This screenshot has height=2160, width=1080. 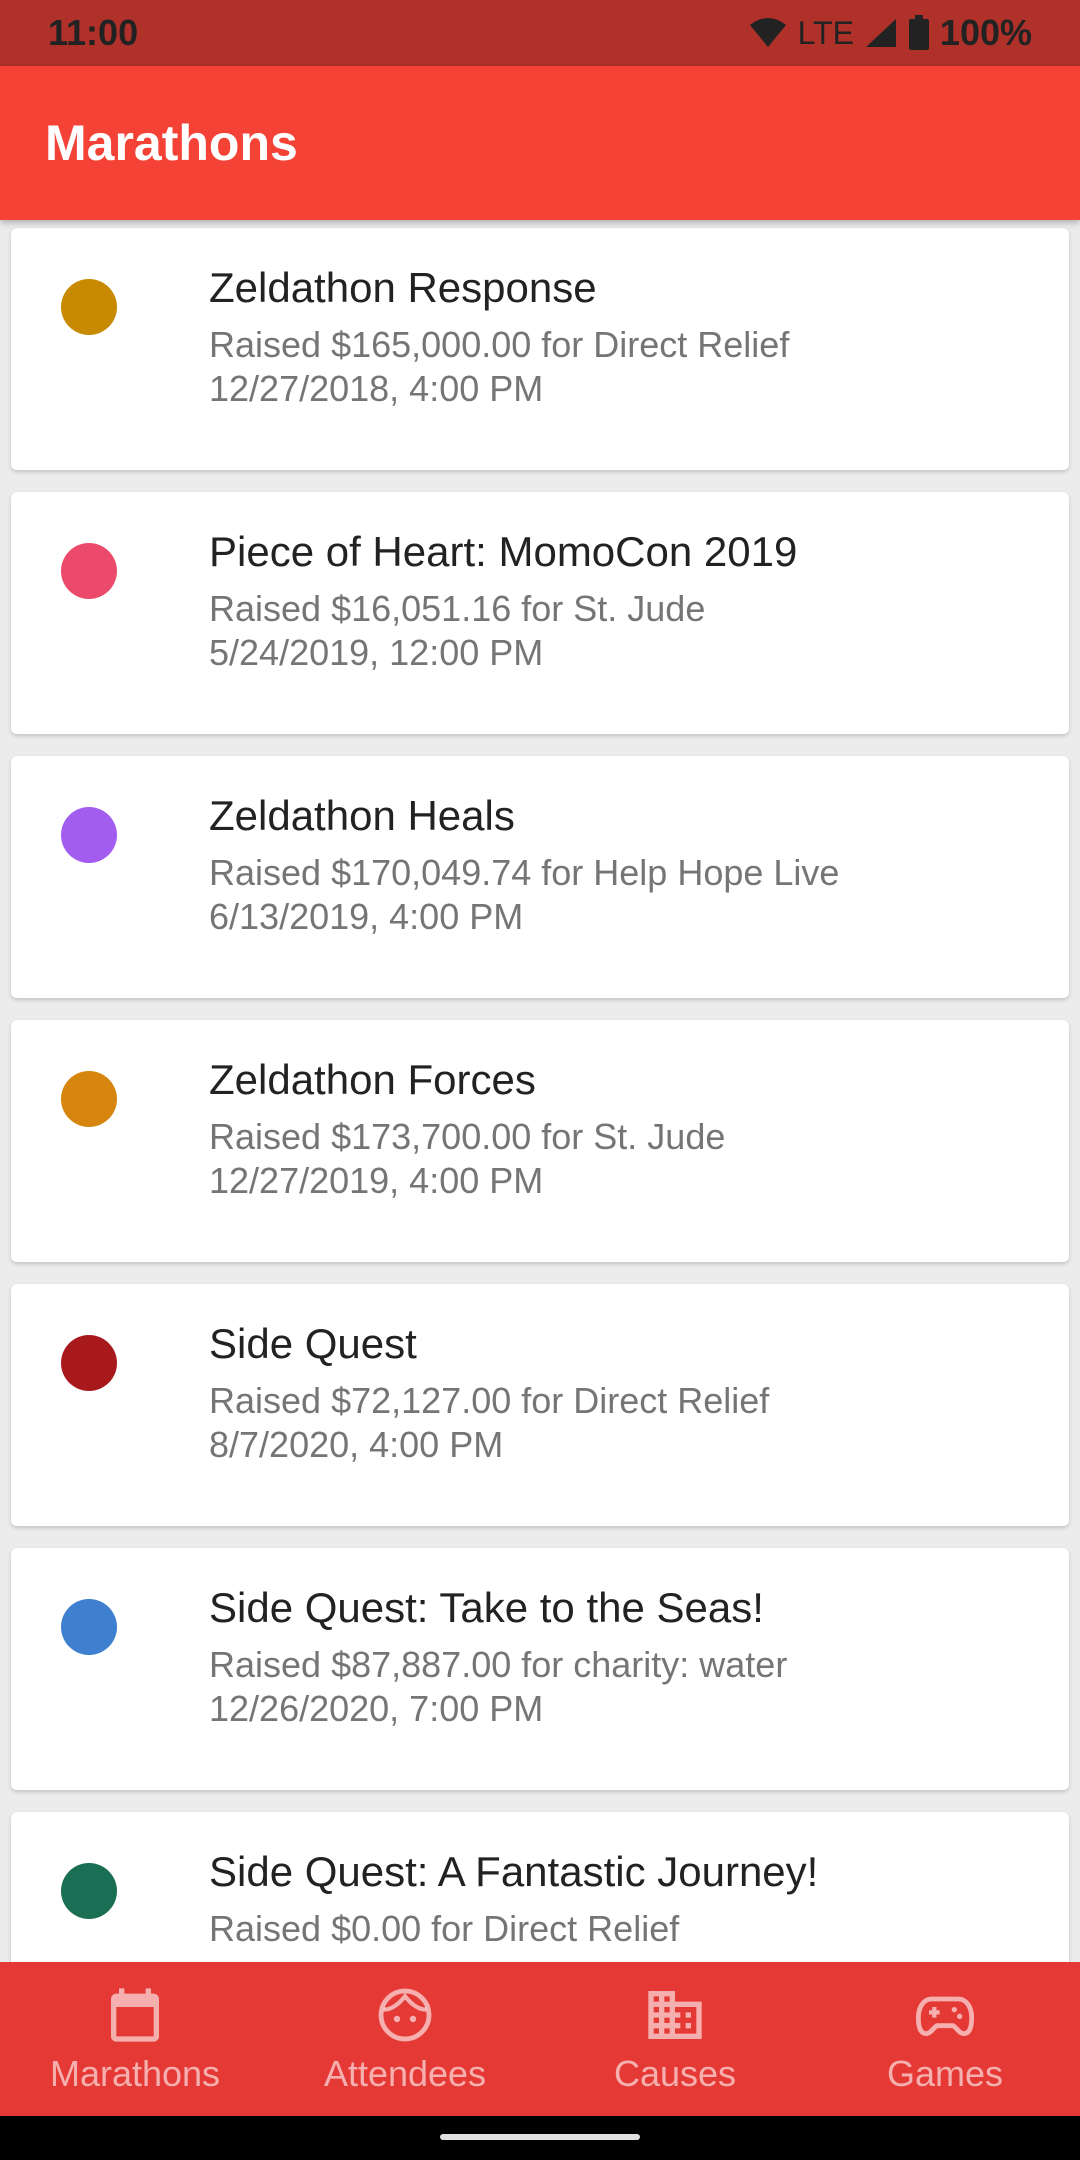 I want to click on marathon-title: Zeldathon Response, so click(x=403, y=287).